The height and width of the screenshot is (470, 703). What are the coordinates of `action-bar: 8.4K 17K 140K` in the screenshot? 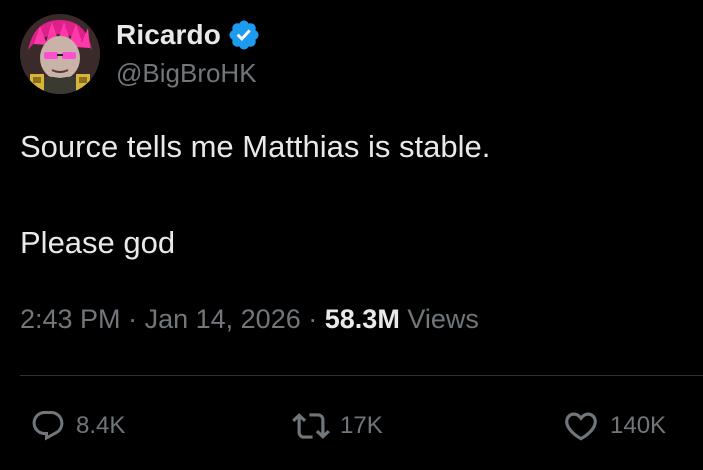 It's located at (351, 426).